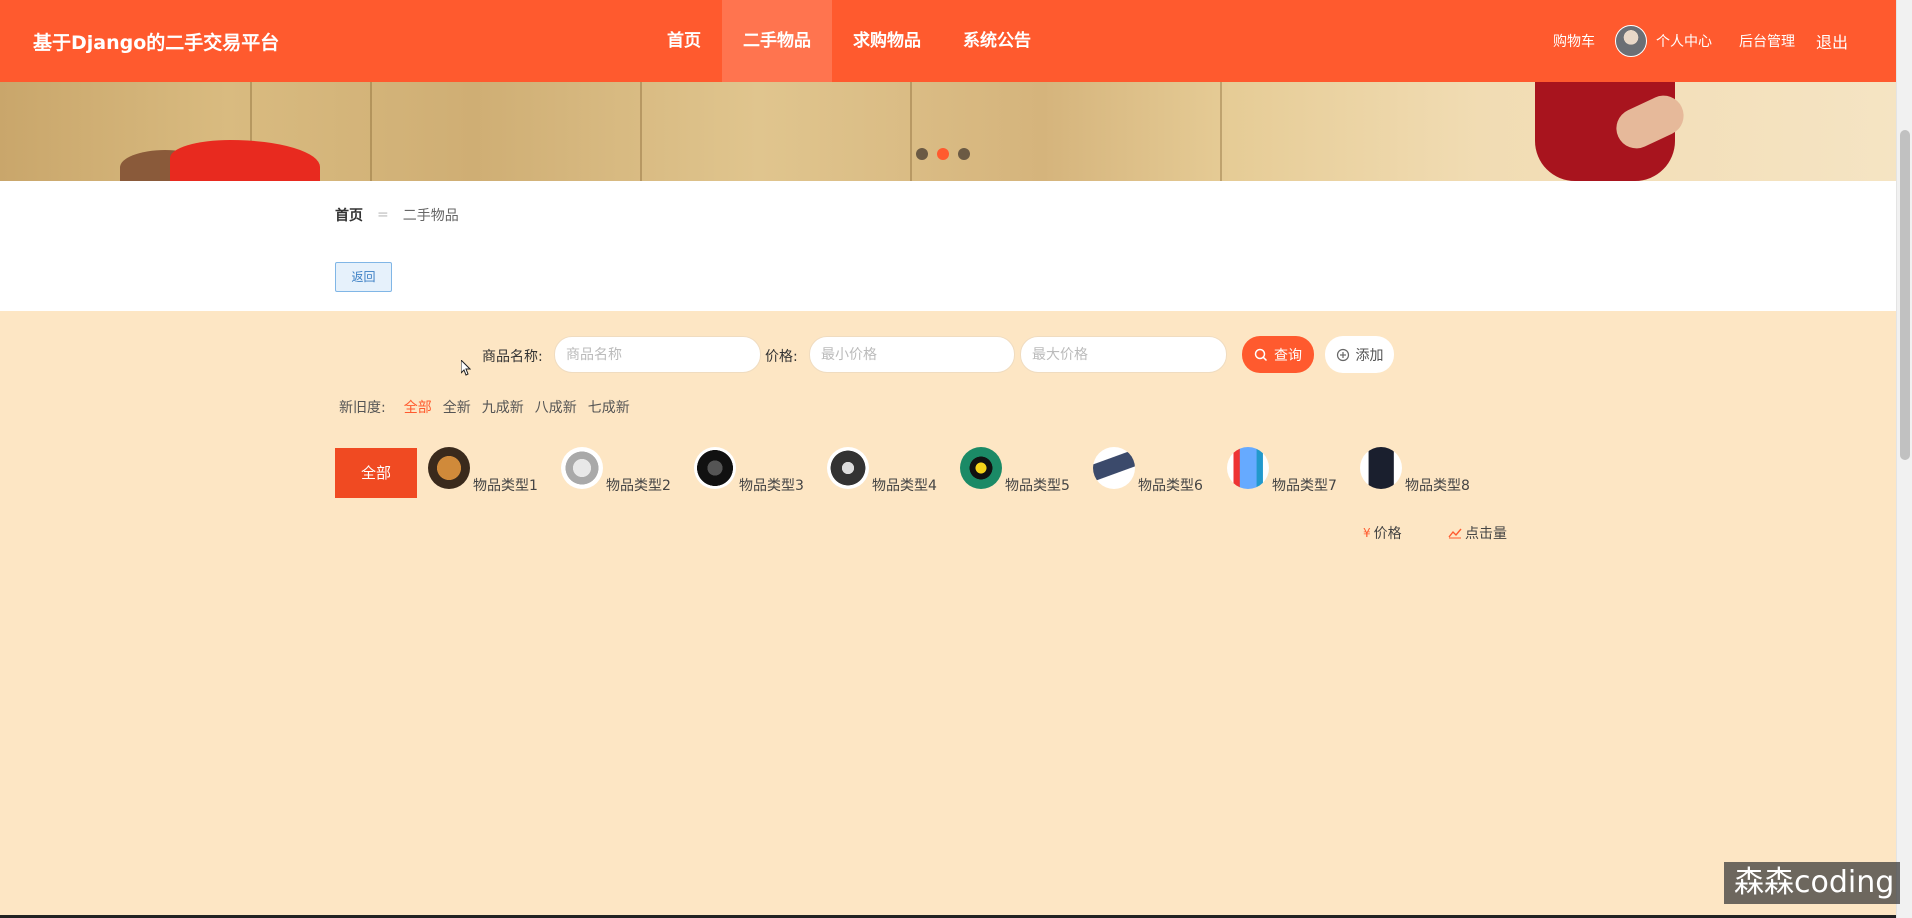 Image resolution: width=1912 pixels, height=918 pixels. I want to click on category-tab-label: 物品类型4, so click(904, 486).